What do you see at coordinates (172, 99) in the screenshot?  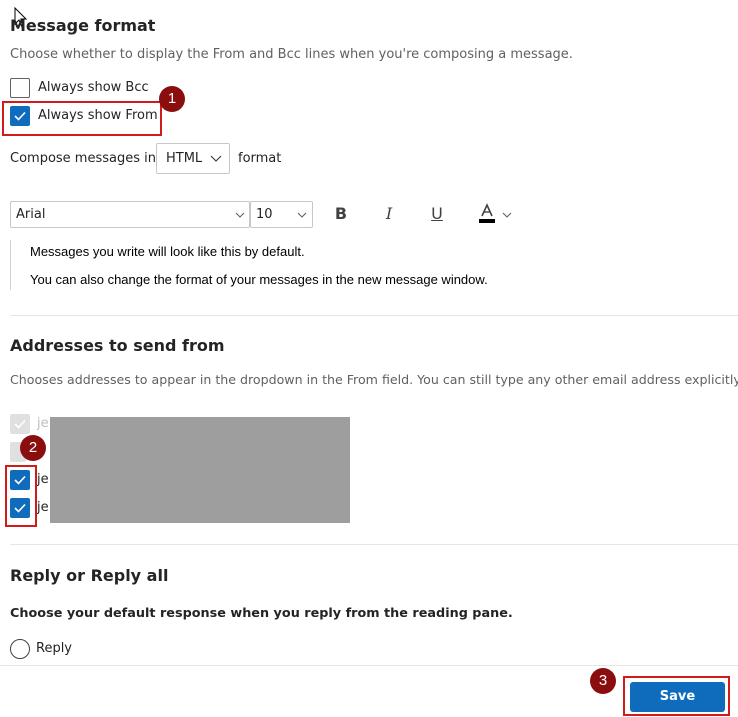 I see `annotation-badge-1: 1` at bounding box center [172, 99].